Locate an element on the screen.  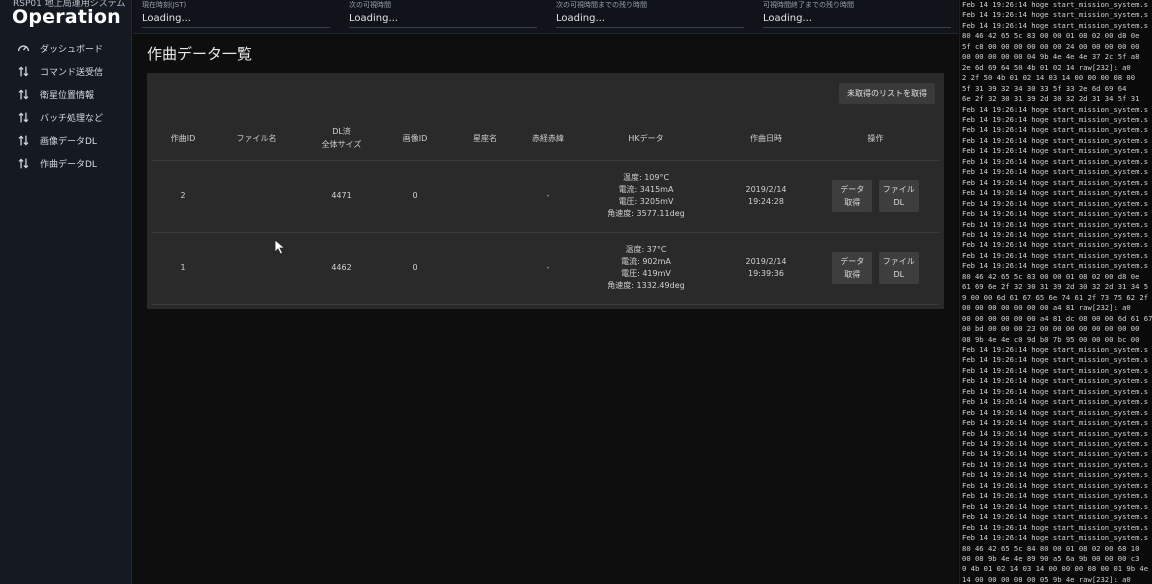
hk-voltage: 電圧: 3205mV is located at coordinates (646, 201).